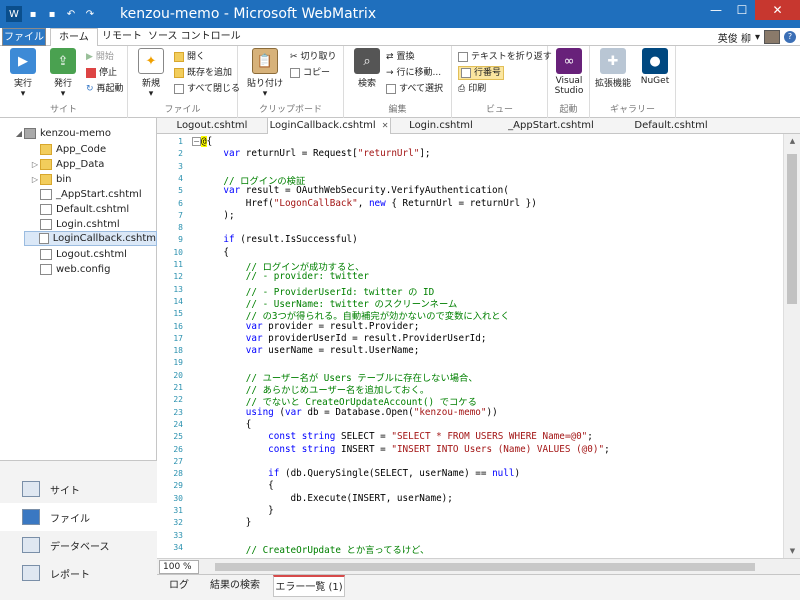 The image size is (800, 600). I want to click on paste-button: 📋 貼り付け ▾, so click(265, 73).